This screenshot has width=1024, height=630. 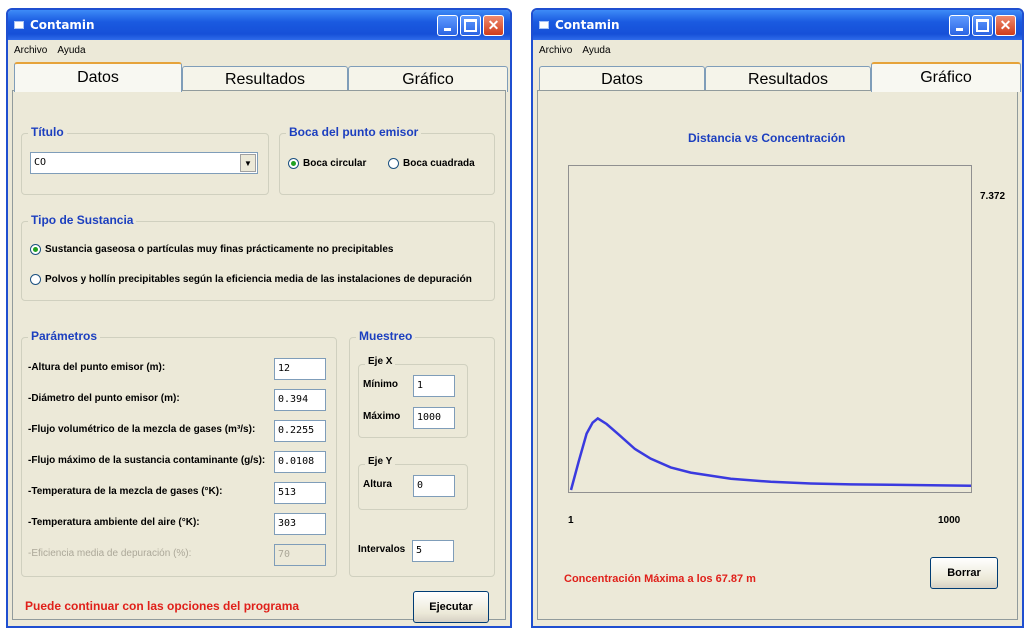 I want to click on param-label: -Diámetro del punto emisor (m):, so click(x=104, y=398).